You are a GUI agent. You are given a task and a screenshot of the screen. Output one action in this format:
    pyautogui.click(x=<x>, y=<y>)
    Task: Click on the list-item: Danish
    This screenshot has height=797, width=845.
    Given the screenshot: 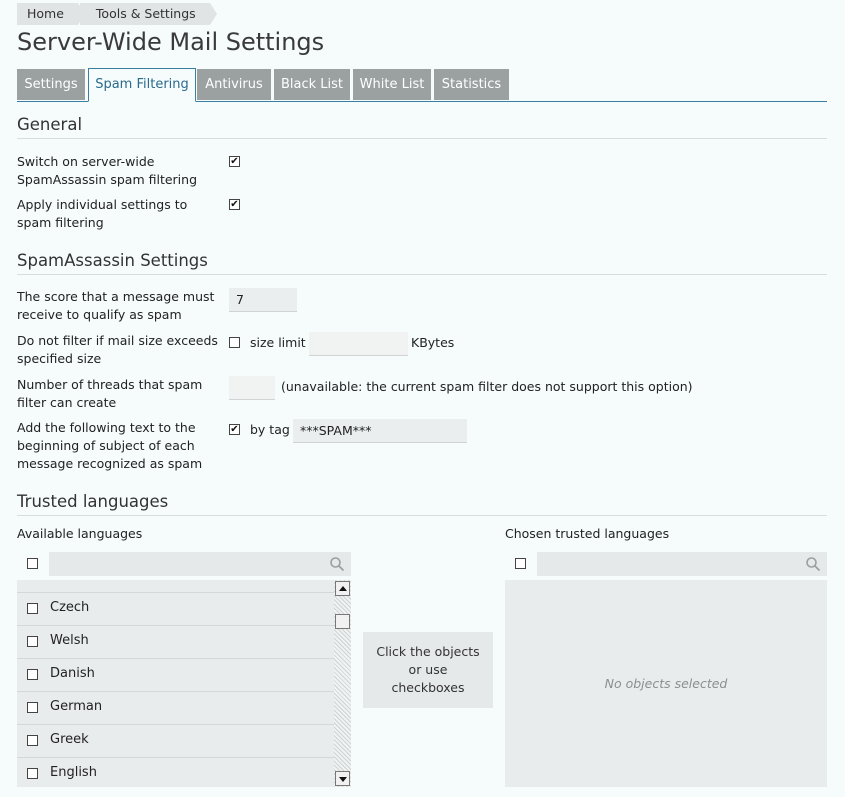 What is the action you would take?
    pyautogui.click(x=175, y=675)
    